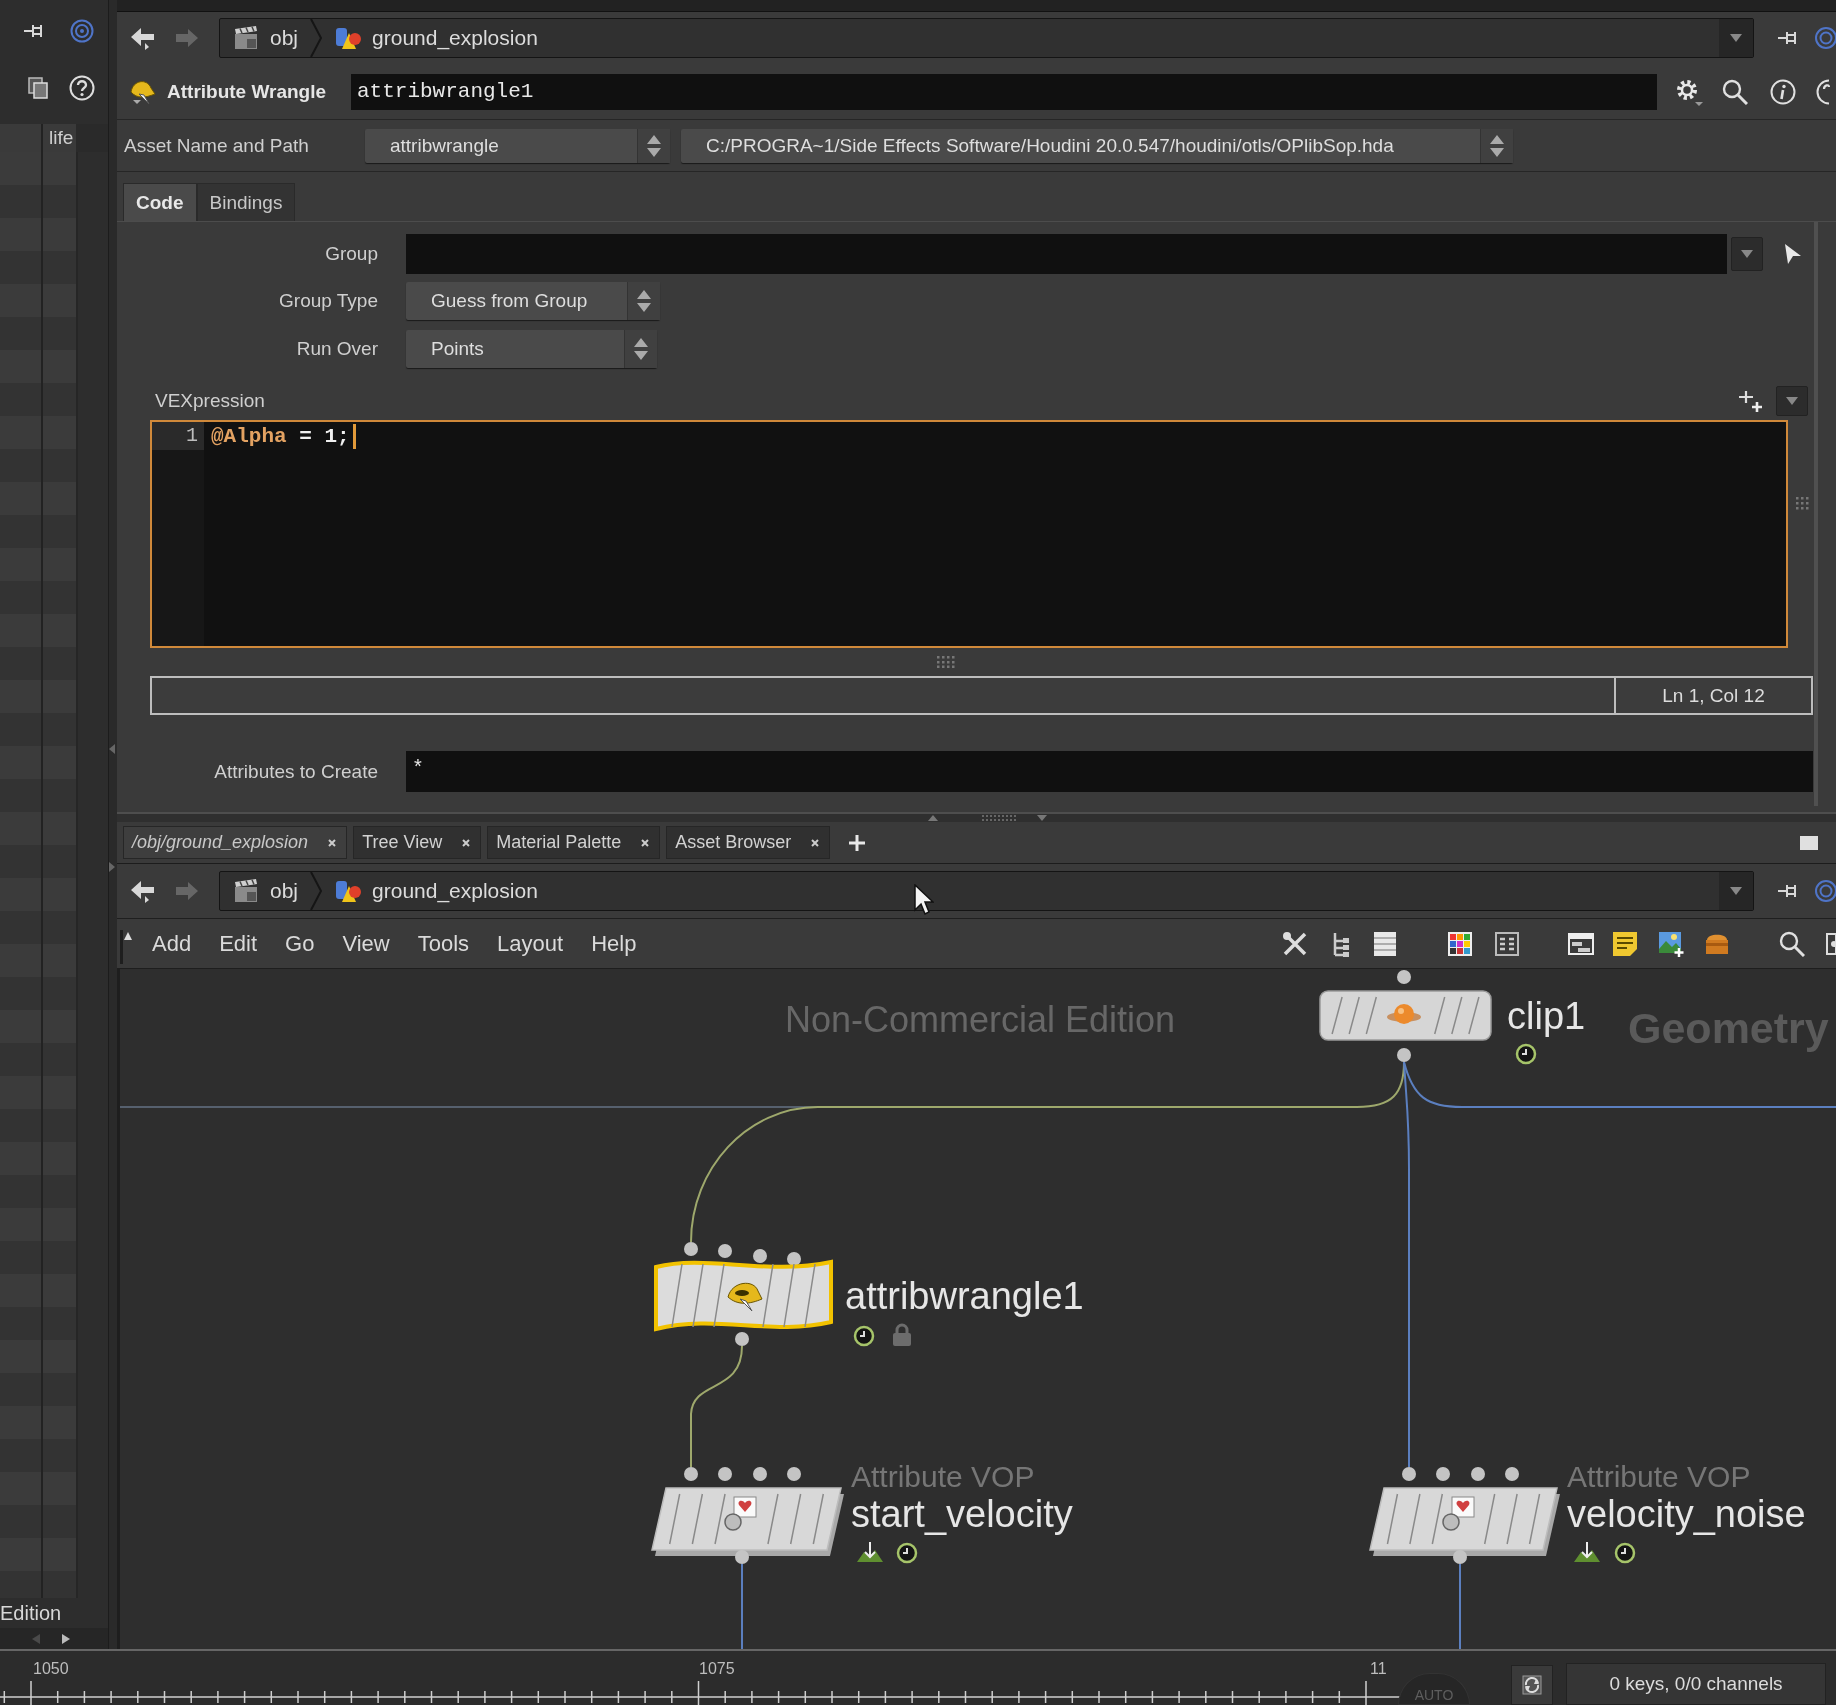 This screenshot has width=1836, height=1705. What do you see at coordinates (1042, 818) in the screenshot?
I see `collapse-down-icon` at bounding box center [1042, 818].